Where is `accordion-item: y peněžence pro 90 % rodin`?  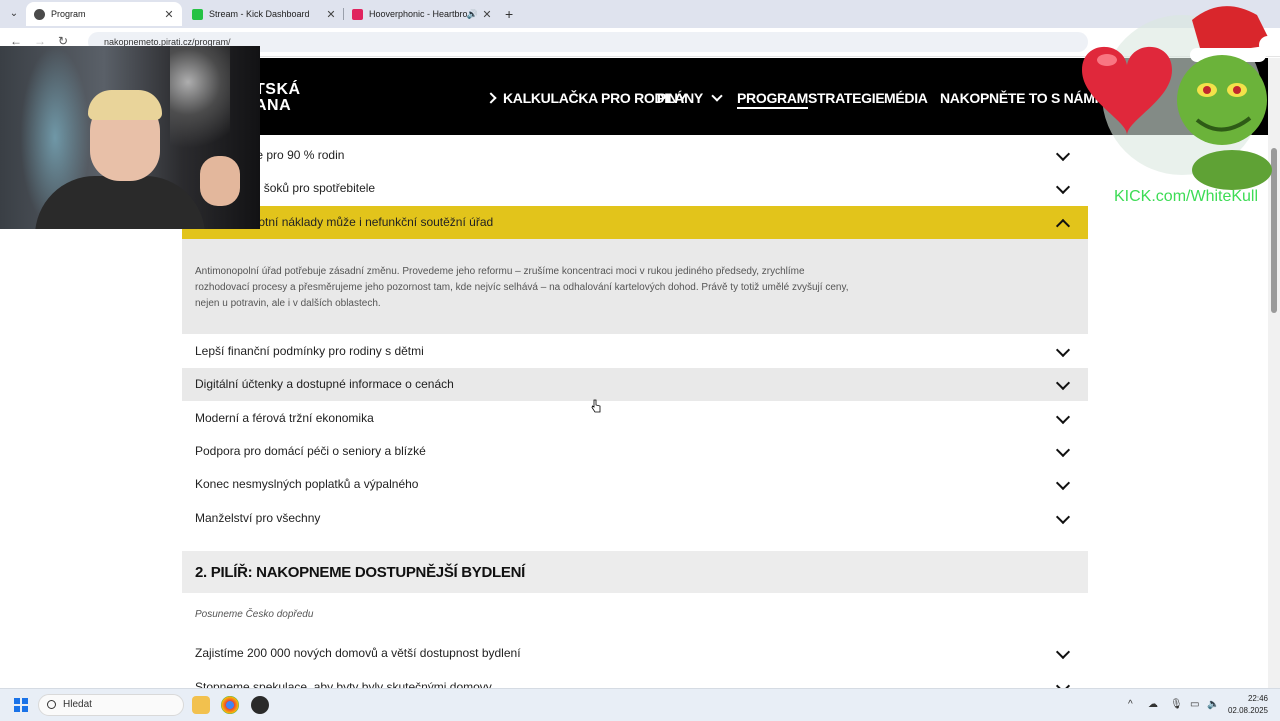 accordion-item: y peněžence pro 90 % rodin is located at coordinates (635, 155).